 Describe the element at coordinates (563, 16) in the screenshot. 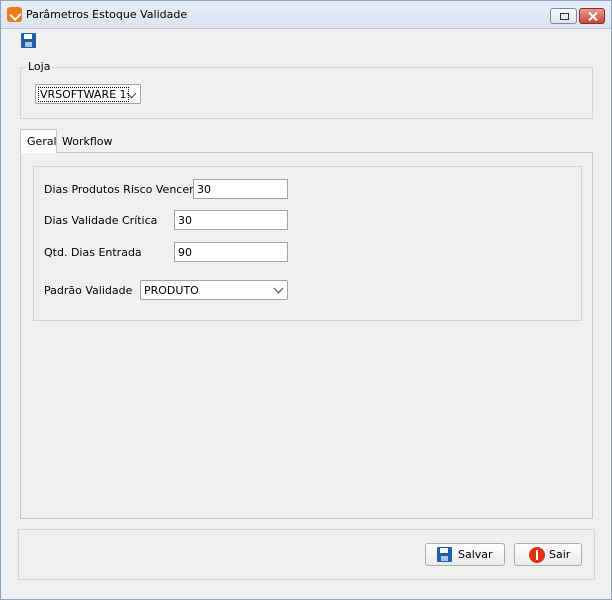

I see `restore-button` at that location.